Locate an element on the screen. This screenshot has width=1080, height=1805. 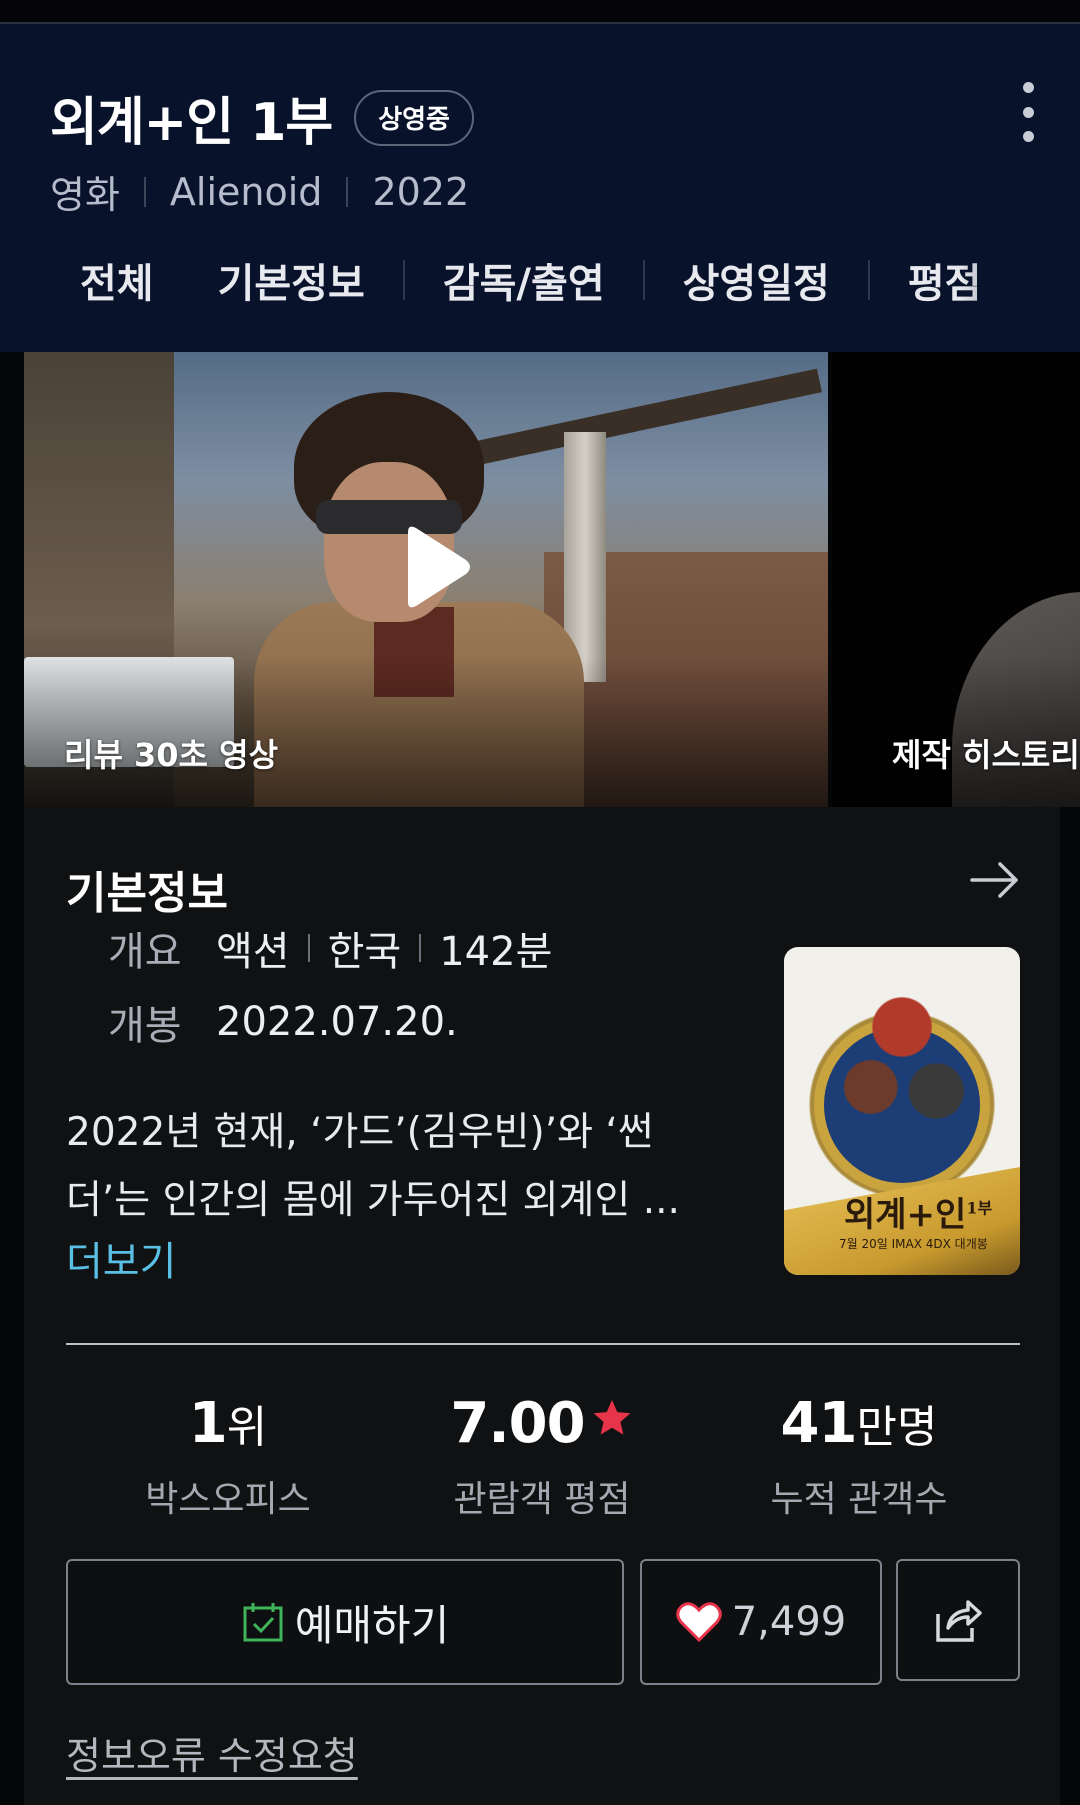
calendar-check-icon is located at coordinates (263, 1622).